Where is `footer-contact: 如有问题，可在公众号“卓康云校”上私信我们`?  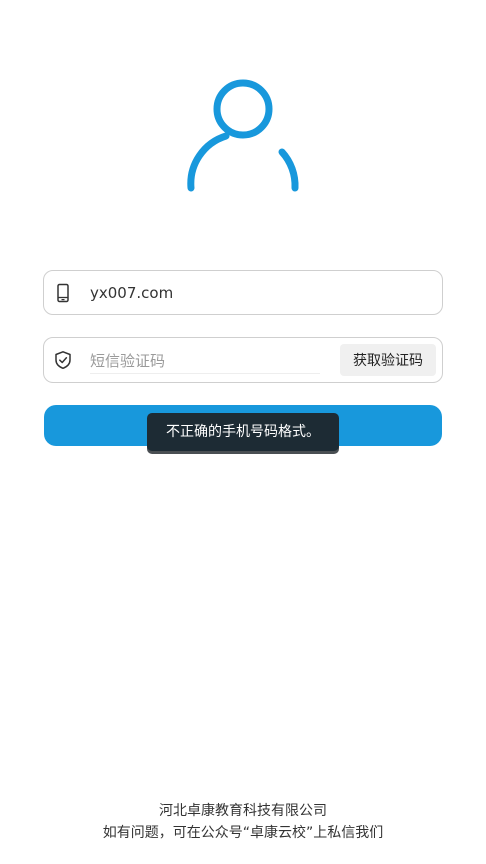
footer-contact: 如有问题，可在公众号“卓康云校”上私信我们 is located at coordinates (243, 833).